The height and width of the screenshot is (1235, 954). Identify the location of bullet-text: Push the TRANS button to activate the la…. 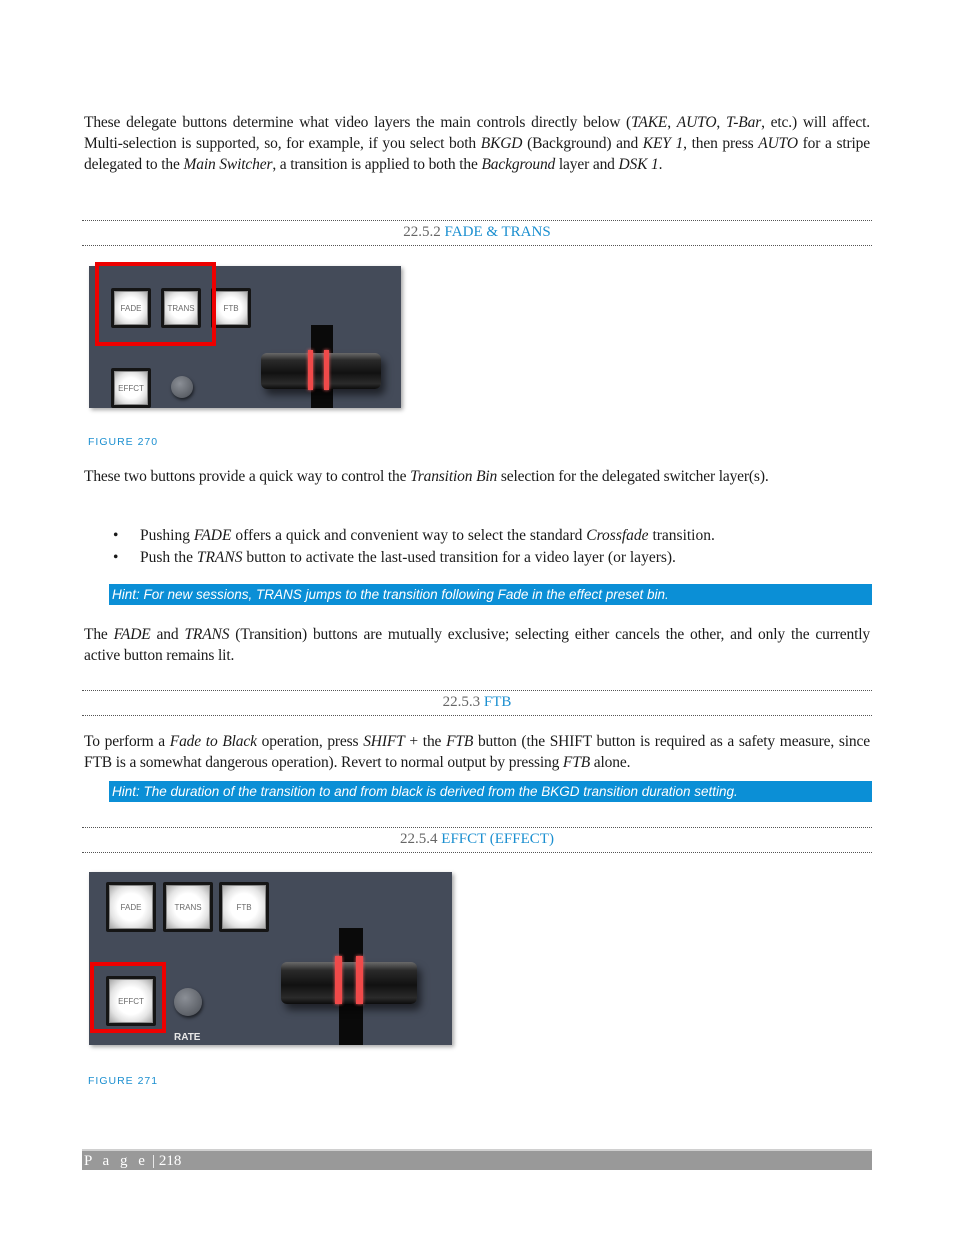
(408, 557).